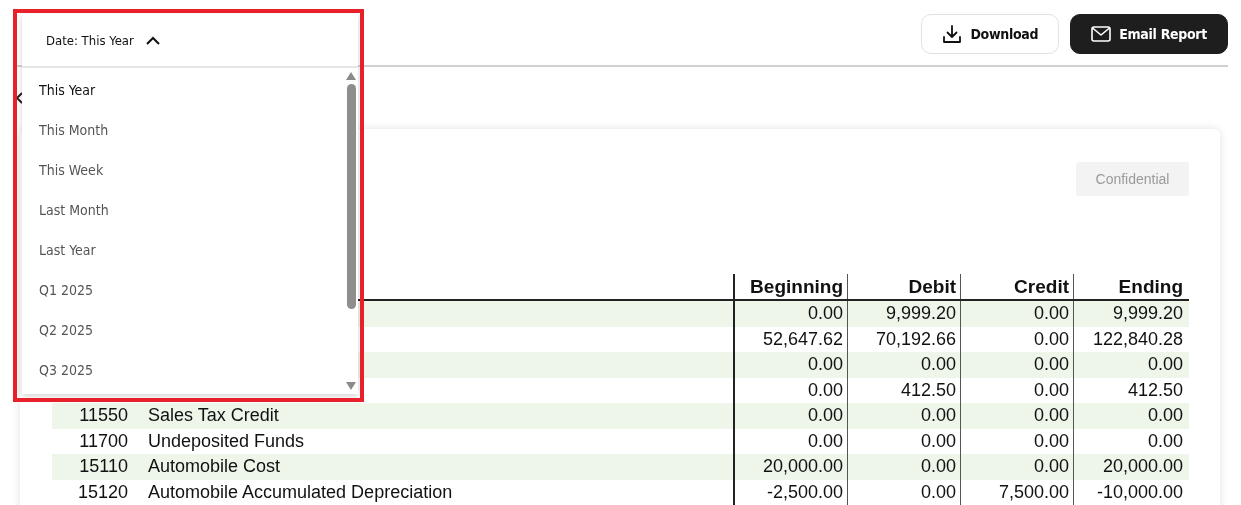 The image size is (1241, 505). What do you see at coordinates (183, 210) in the screenshot?
I see `dropdown-option: Last Month` at bounding box center [183, 210].